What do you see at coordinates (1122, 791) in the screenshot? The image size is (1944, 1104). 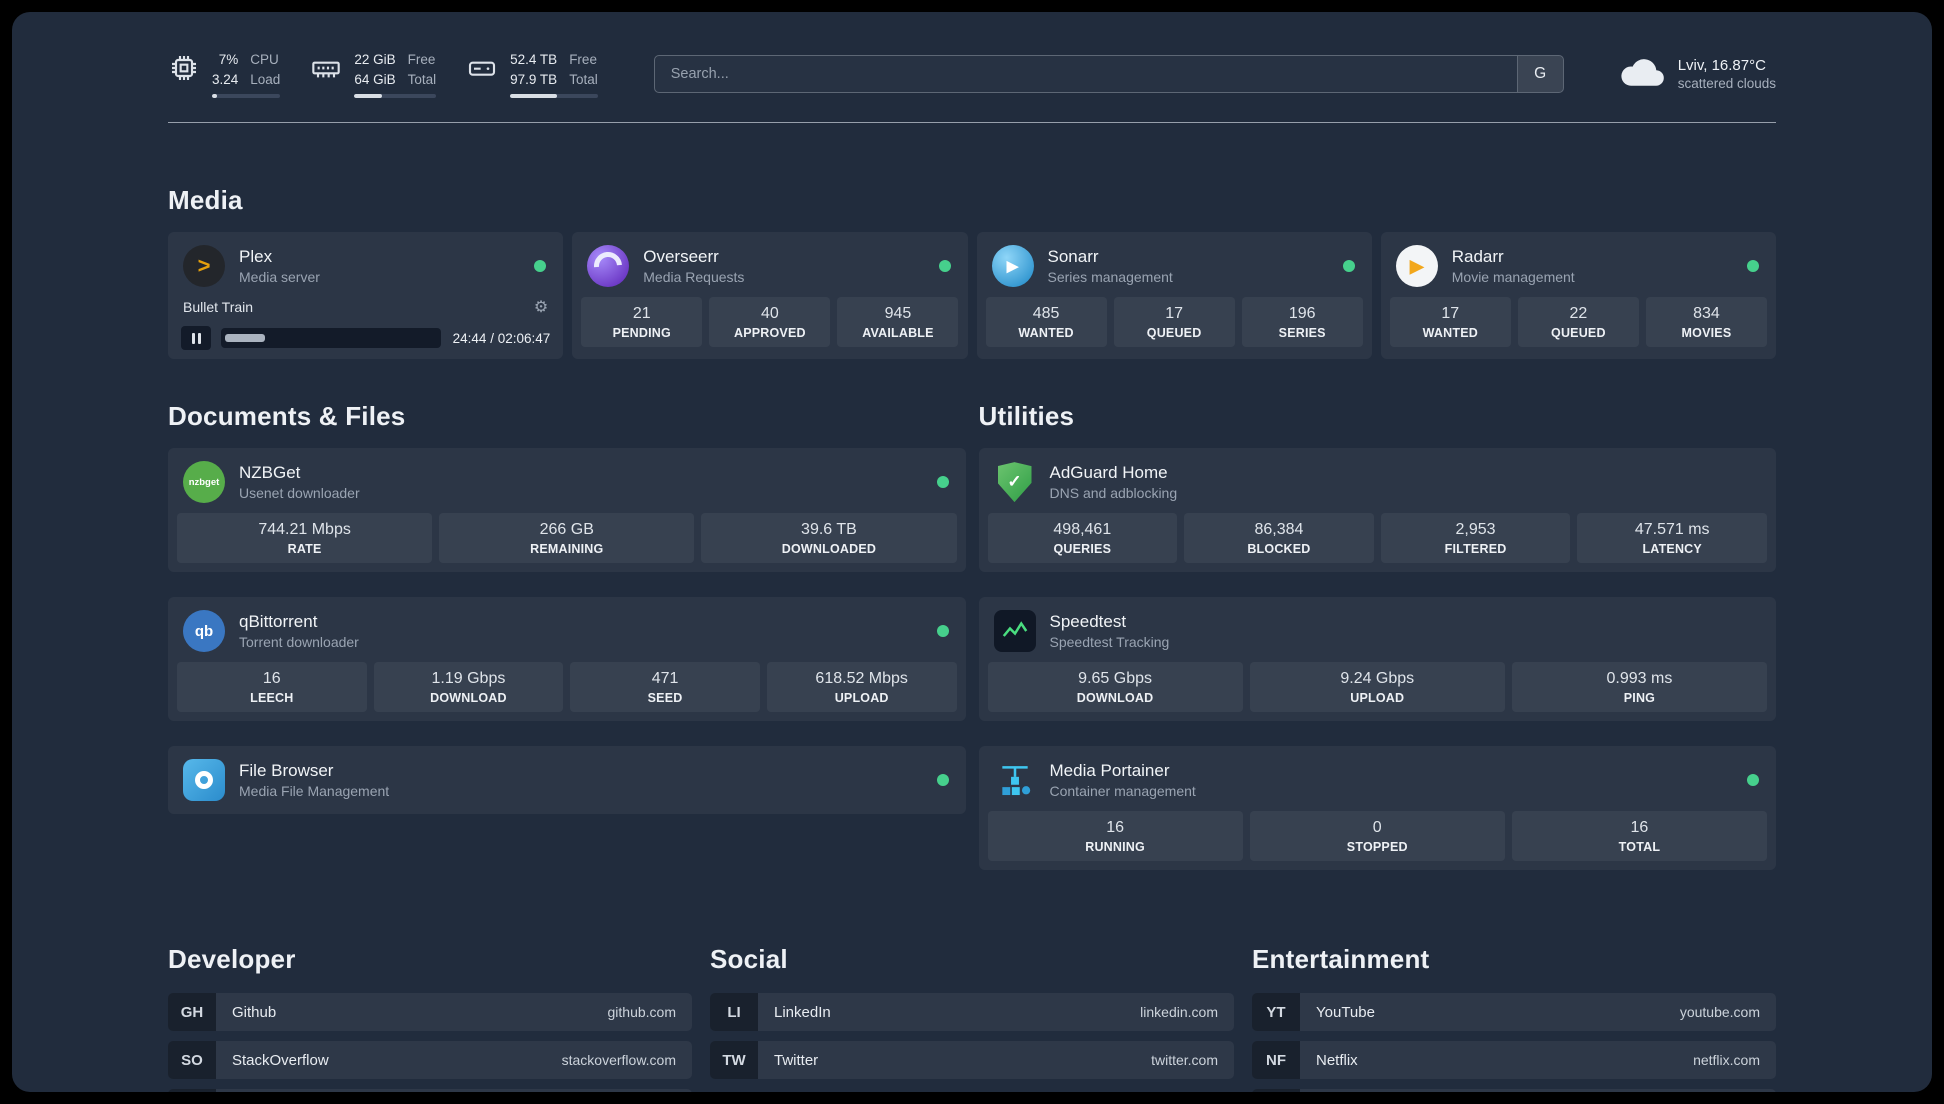 I see `service-description: Container management` at bounding box center [1122, 791].